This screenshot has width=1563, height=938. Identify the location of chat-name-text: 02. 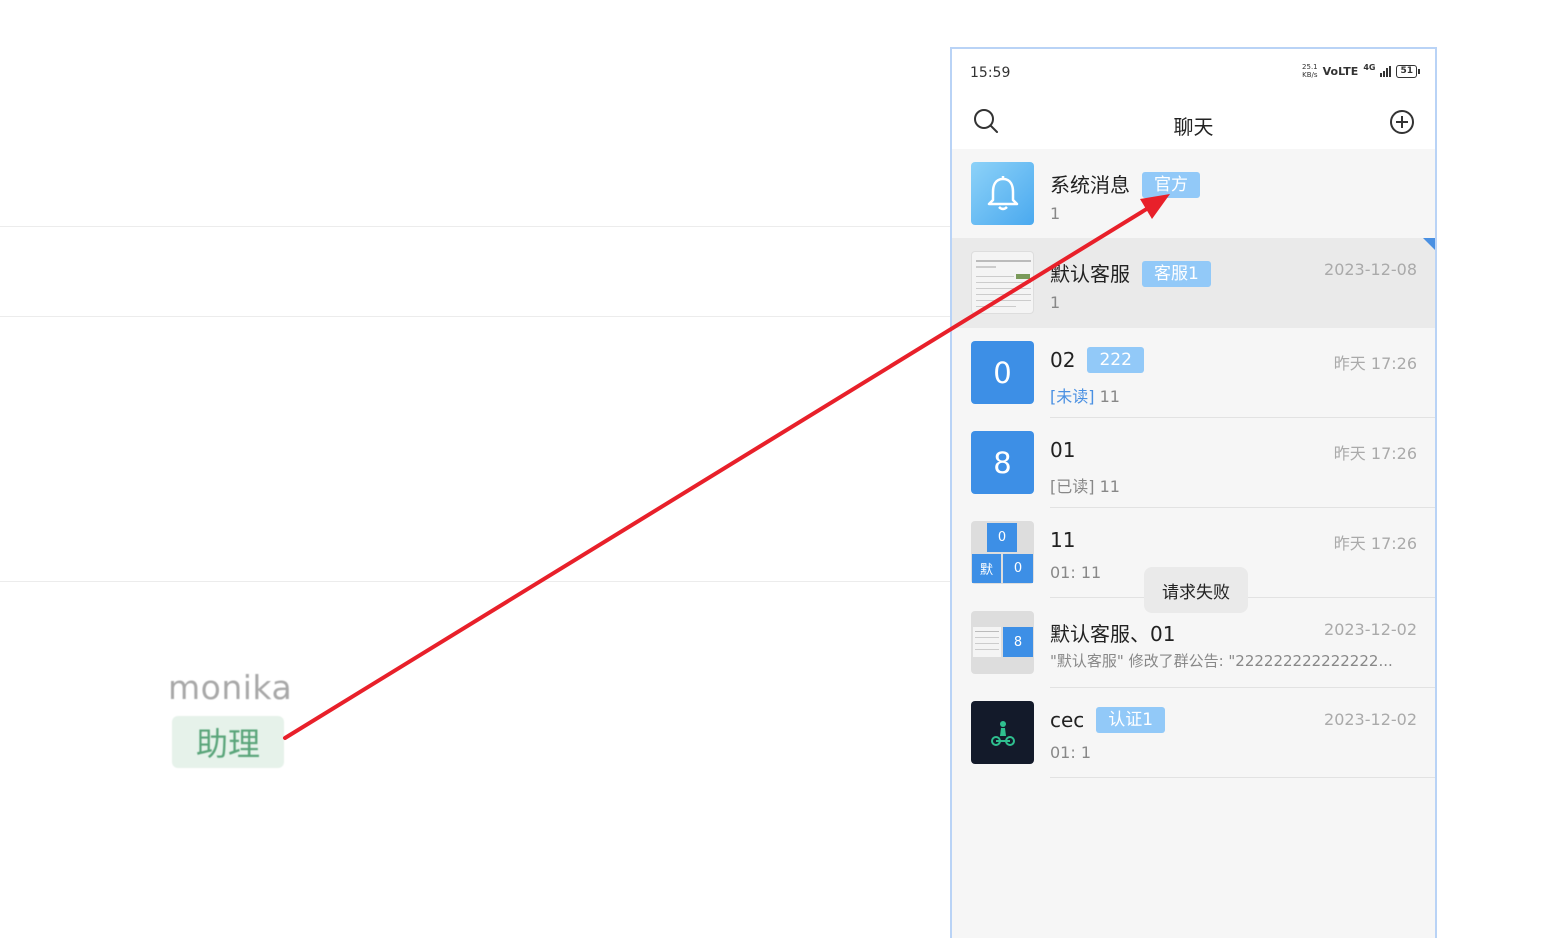
(1063, 360).